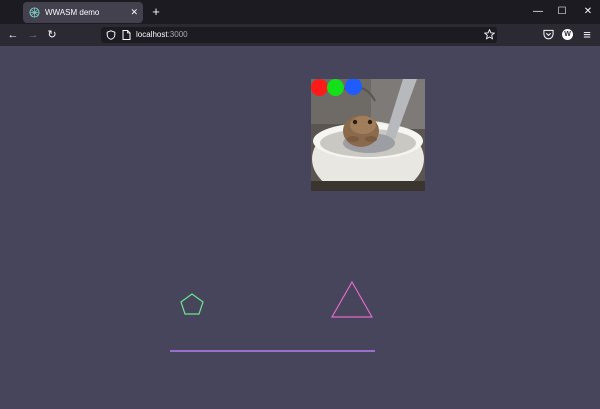 The height and width of the screenshot is (409, 600). Describe the element at coordinates (134, 12) in the screenshot. I see `tab-close-button: ✕` at that location.